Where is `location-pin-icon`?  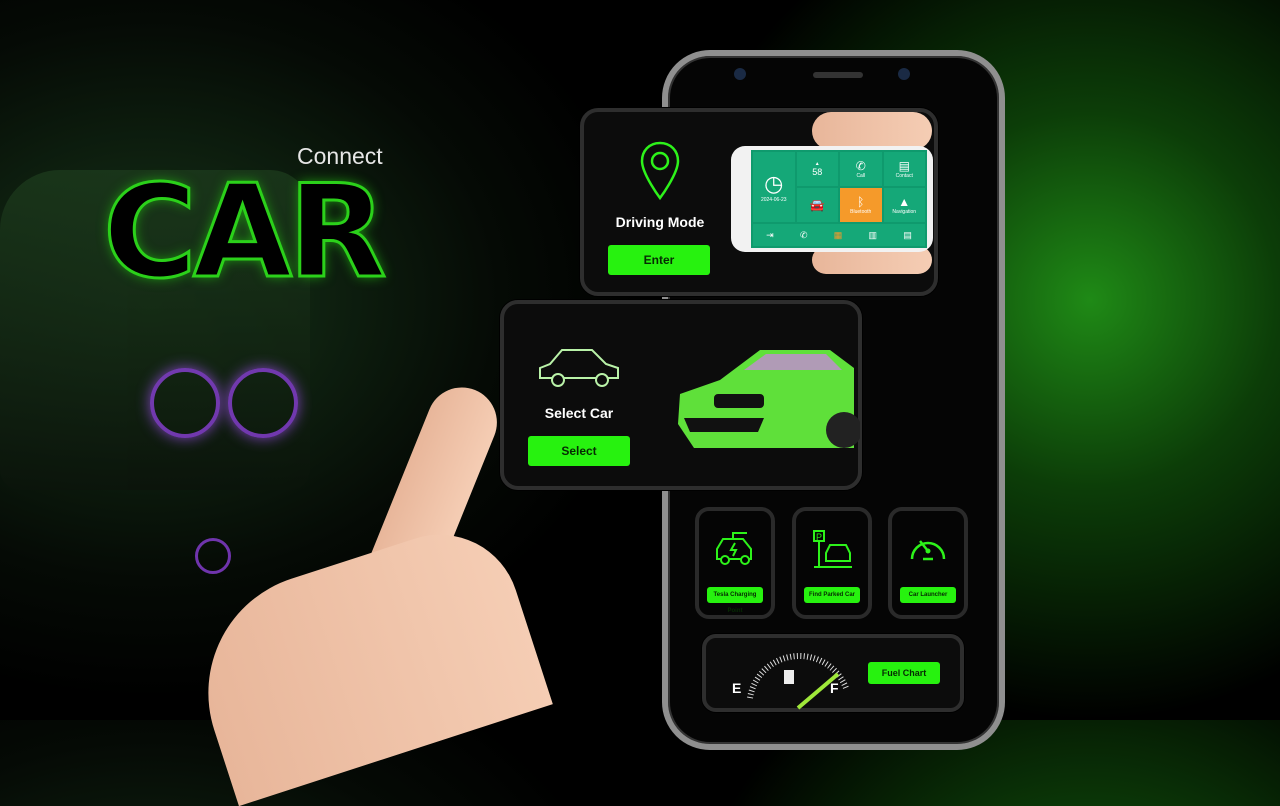 location-pin-icon is located at coordinates (660, 171).